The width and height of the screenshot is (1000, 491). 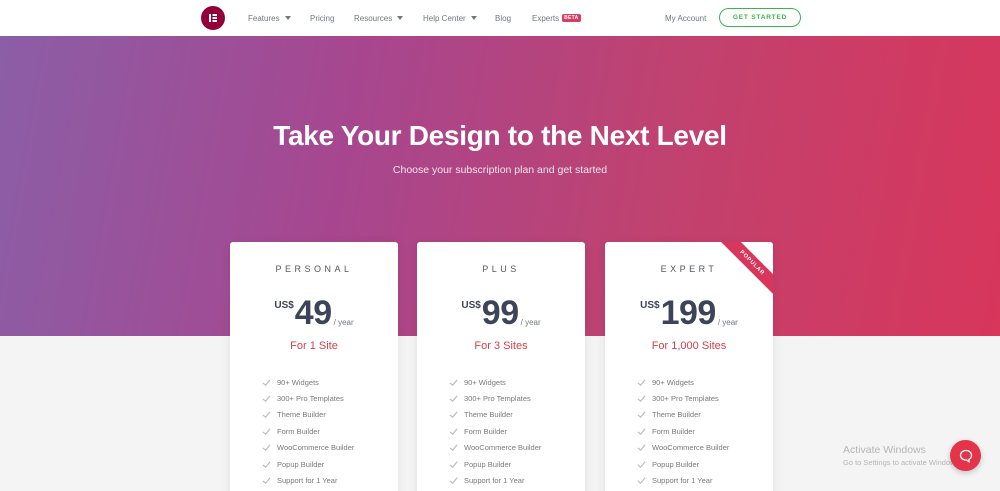 I want to click on price-amount: 199, so click(x=688, y=313).